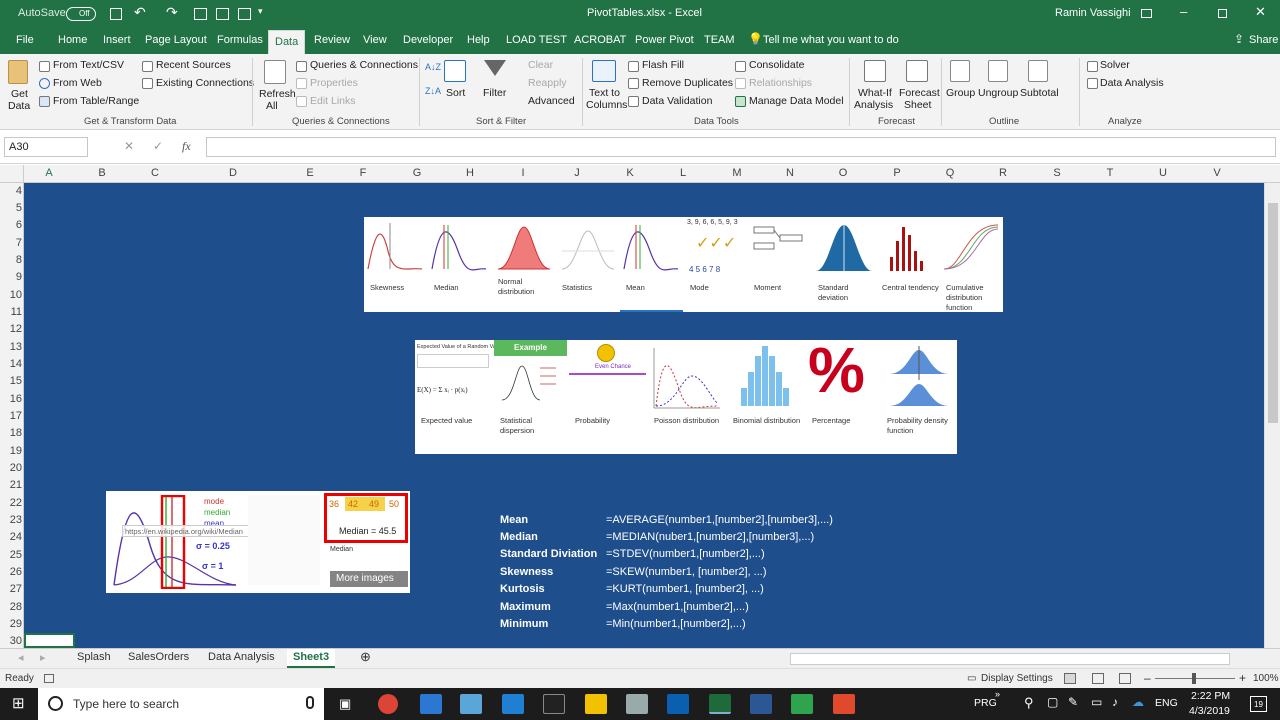 The height and width of the screenshot is (720, 1280). What do you see at coordinates (554, 704) in the screenshot?
I see `terminal-icon` at bounding box center [554, 704].